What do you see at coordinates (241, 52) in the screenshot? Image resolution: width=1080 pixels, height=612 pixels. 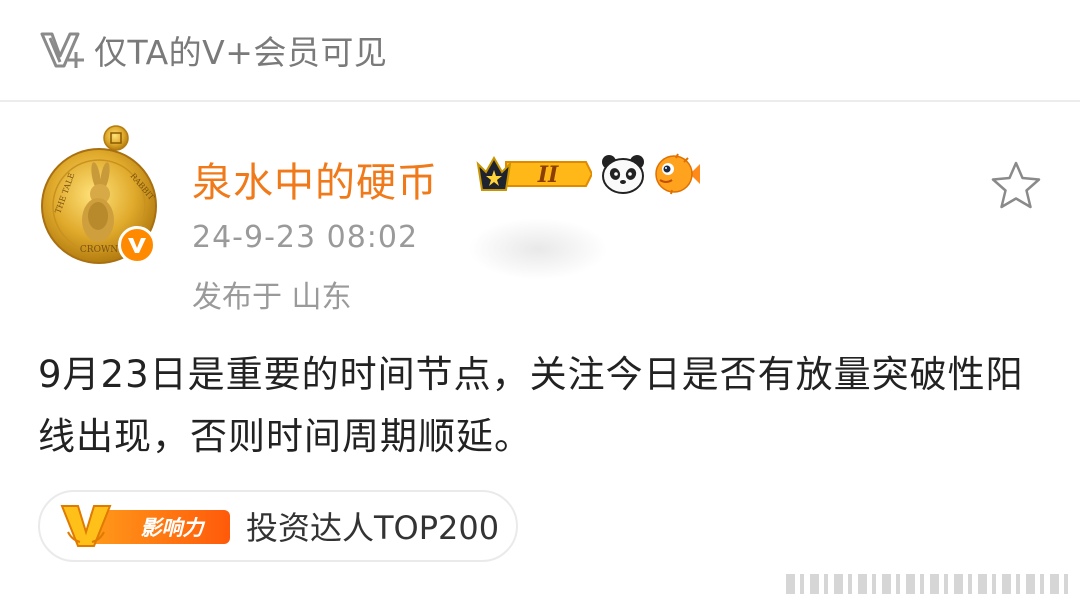 I see `visibility-text: 仅TA的V+会员可见` at bounding box center [241, 52].